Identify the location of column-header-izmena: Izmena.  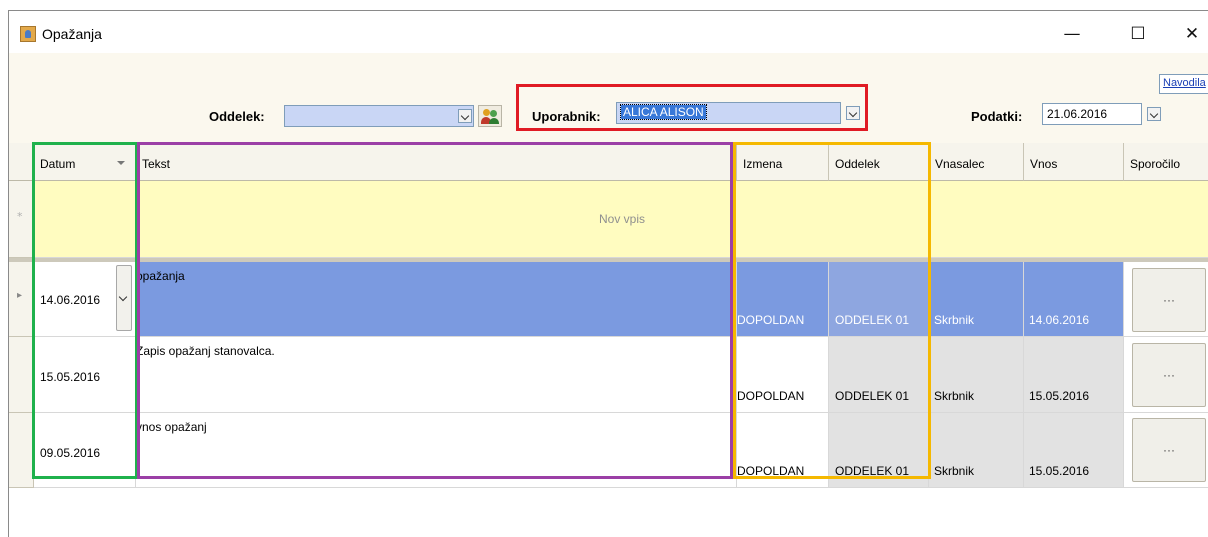
(783, 162).